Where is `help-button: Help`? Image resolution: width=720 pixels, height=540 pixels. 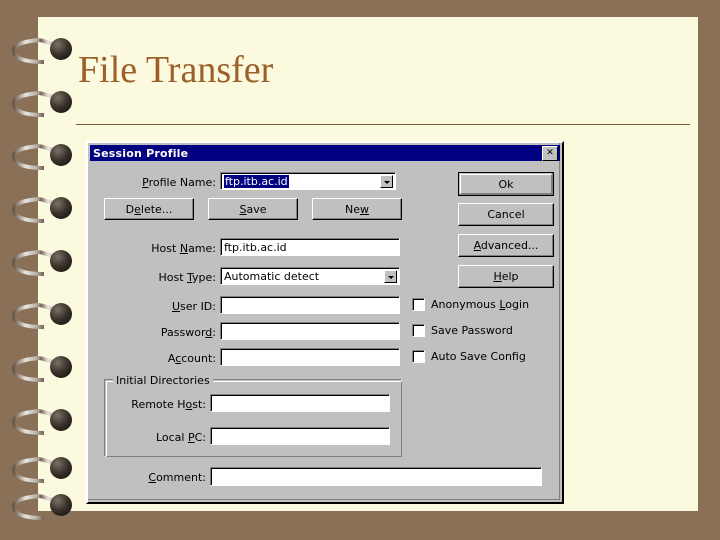 help-button: Help is located at coordinates (506, 276).